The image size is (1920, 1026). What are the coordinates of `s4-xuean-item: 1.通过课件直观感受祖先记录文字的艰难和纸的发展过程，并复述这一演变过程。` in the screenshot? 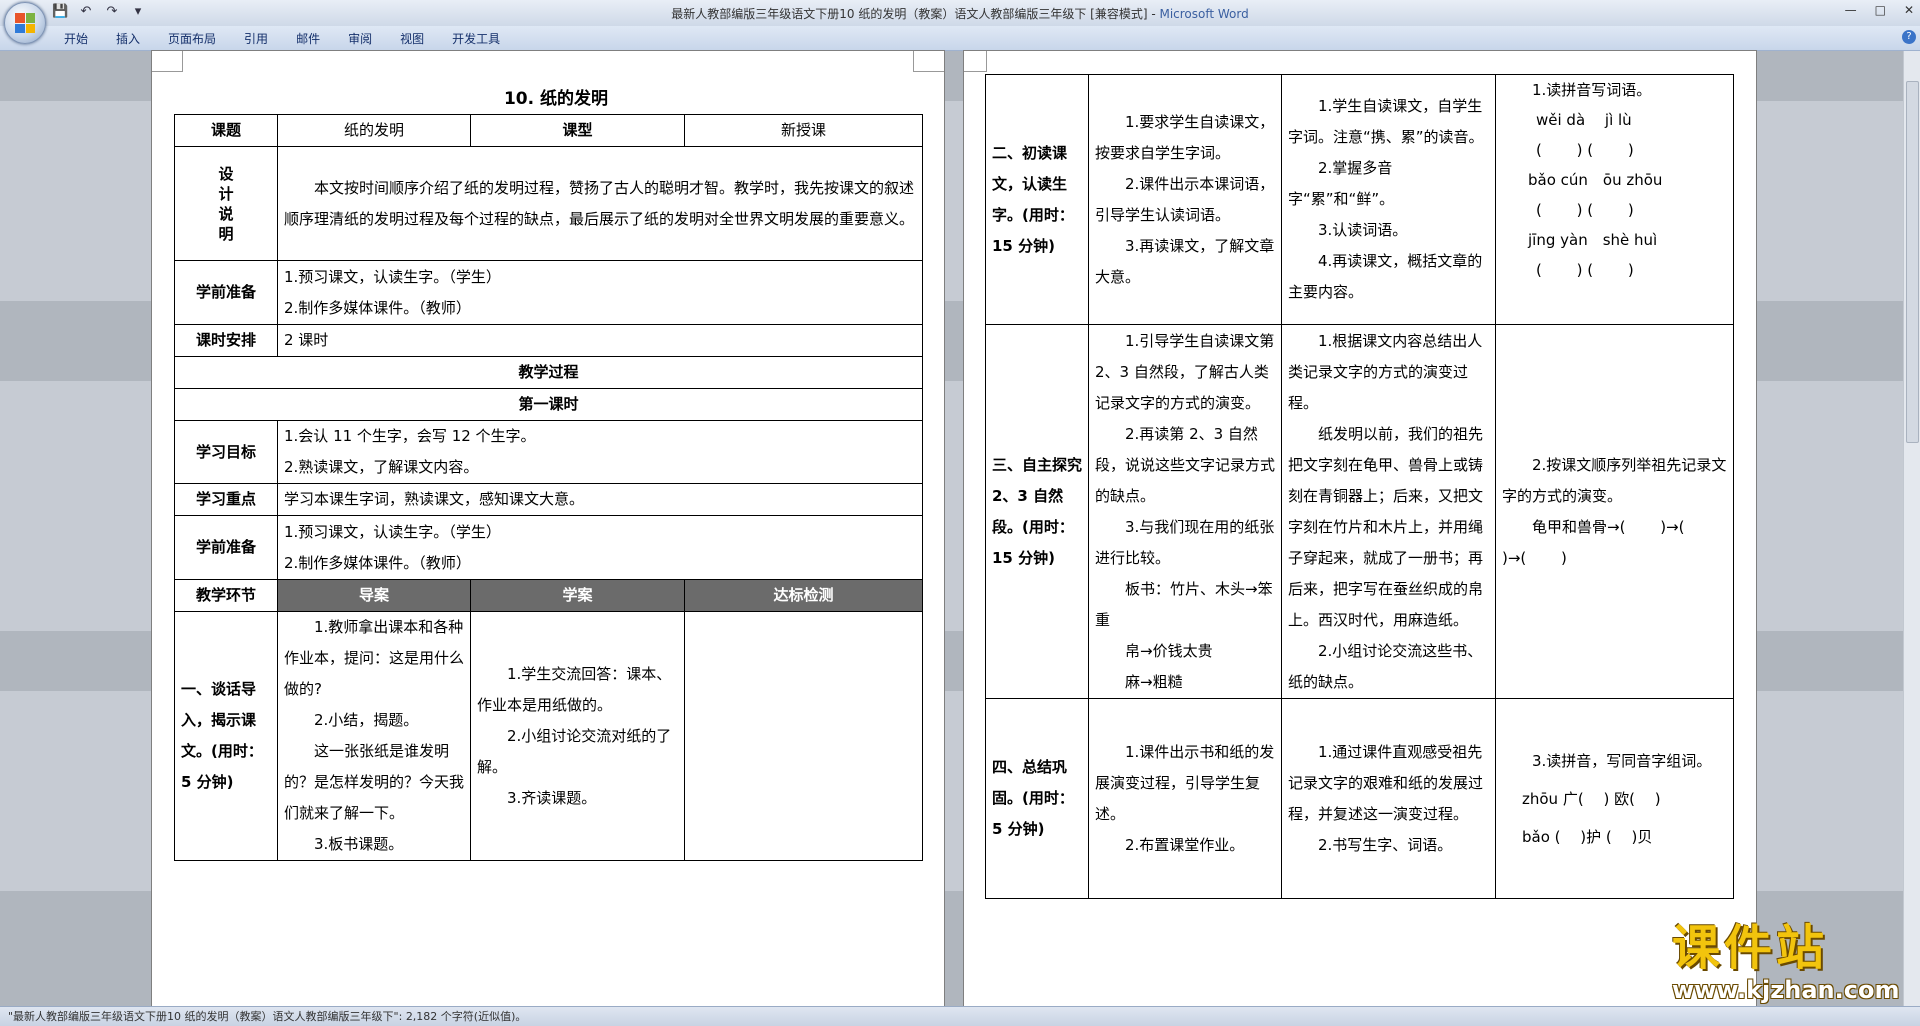 It's located at (1386, 782).